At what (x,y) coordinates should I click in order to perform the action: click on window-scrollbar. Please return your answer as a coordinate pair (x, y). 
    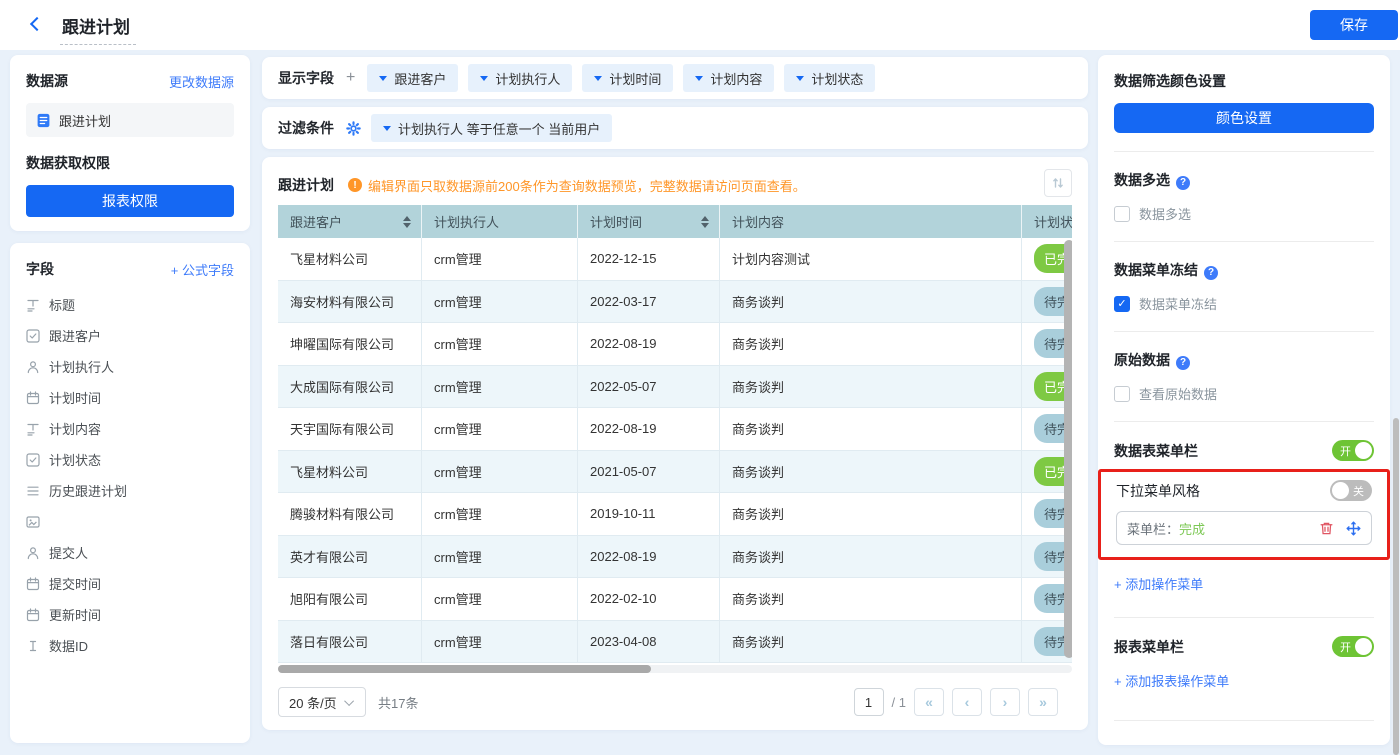
    Looking at the image, I should click on (1396, 586).